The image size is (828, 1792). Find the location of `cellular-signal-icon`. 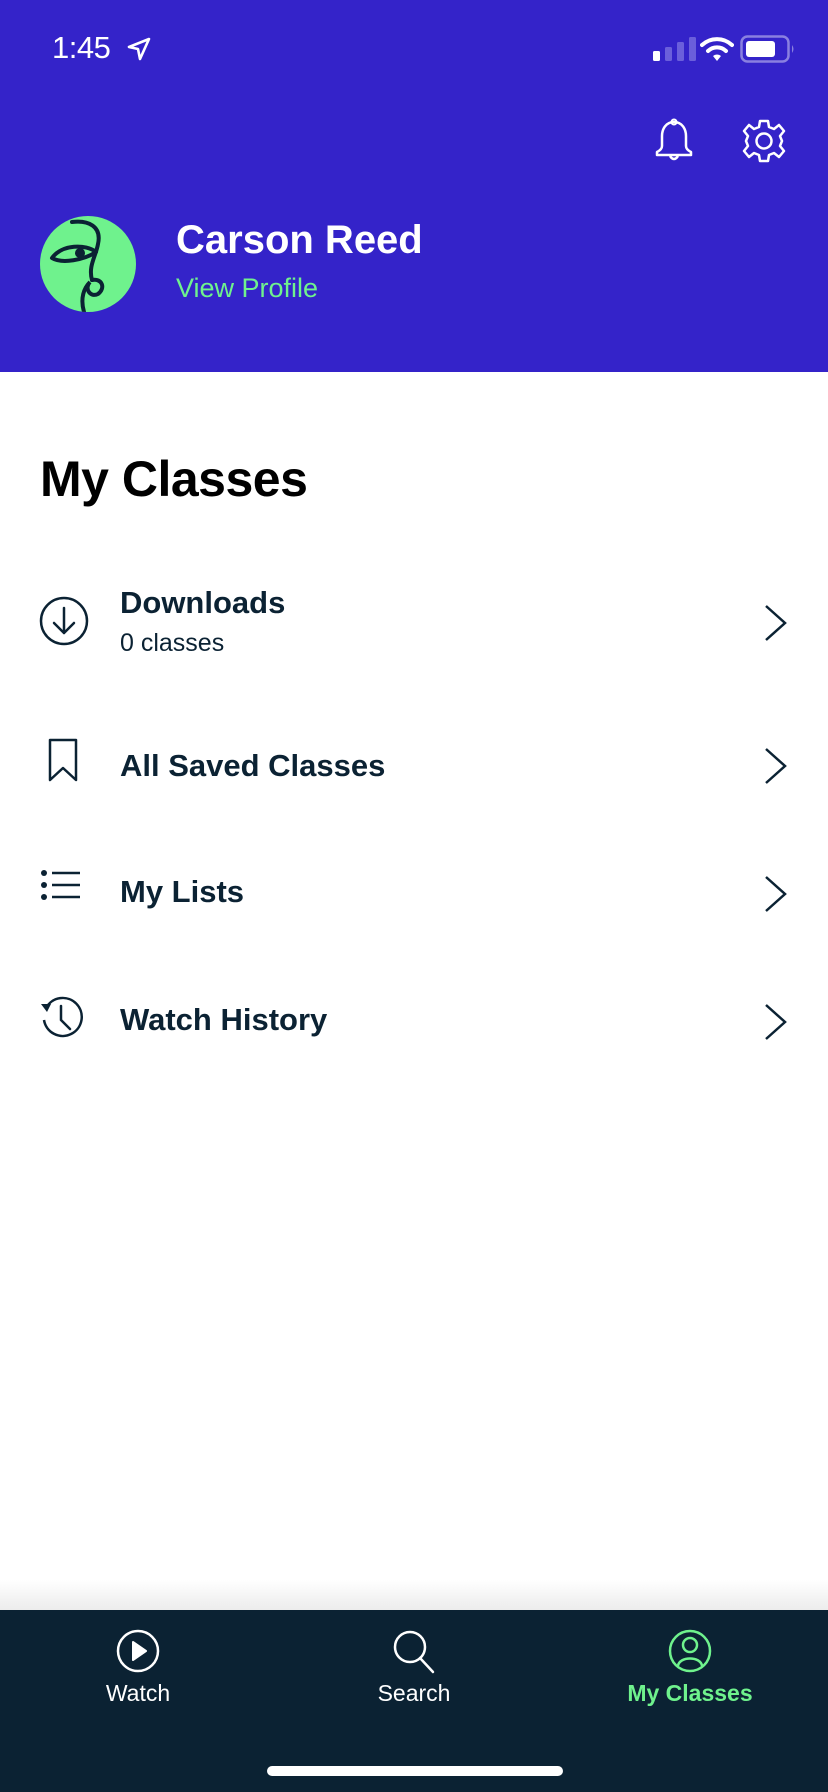

cellular-signal-icon is located at coordinates (674, 49).